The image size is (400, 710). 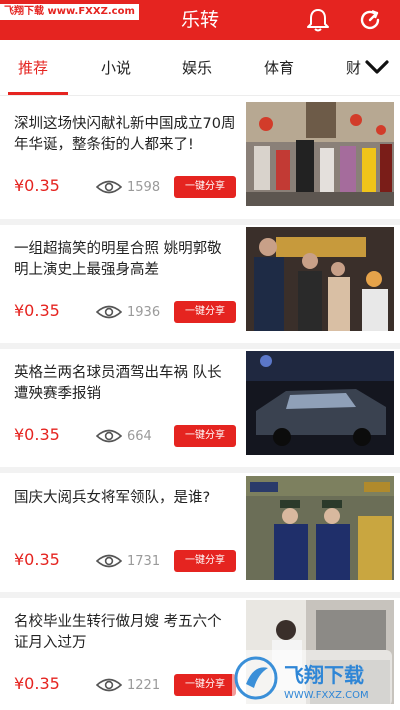 I want to click on tab-sports: 体育, so click(x=279, y=67).